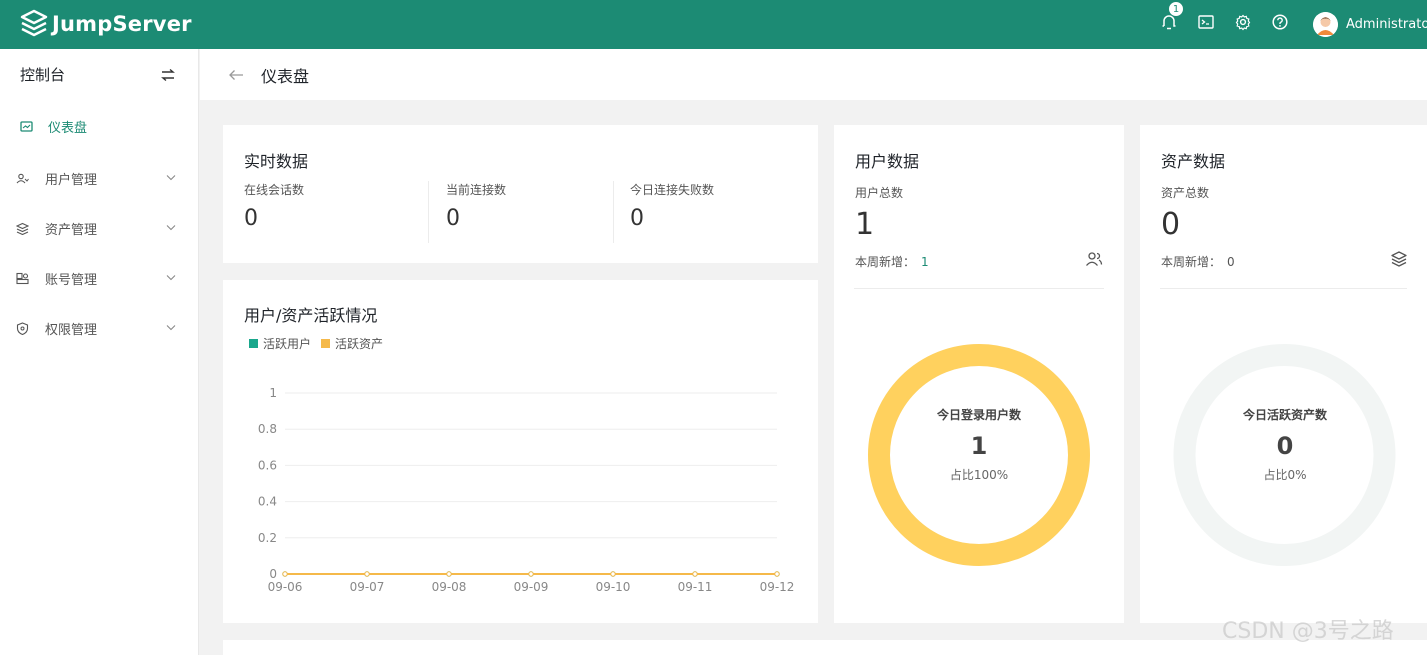  I want to click on failed-connections-stat: 今日连接失败数 0, so click(672, 212).